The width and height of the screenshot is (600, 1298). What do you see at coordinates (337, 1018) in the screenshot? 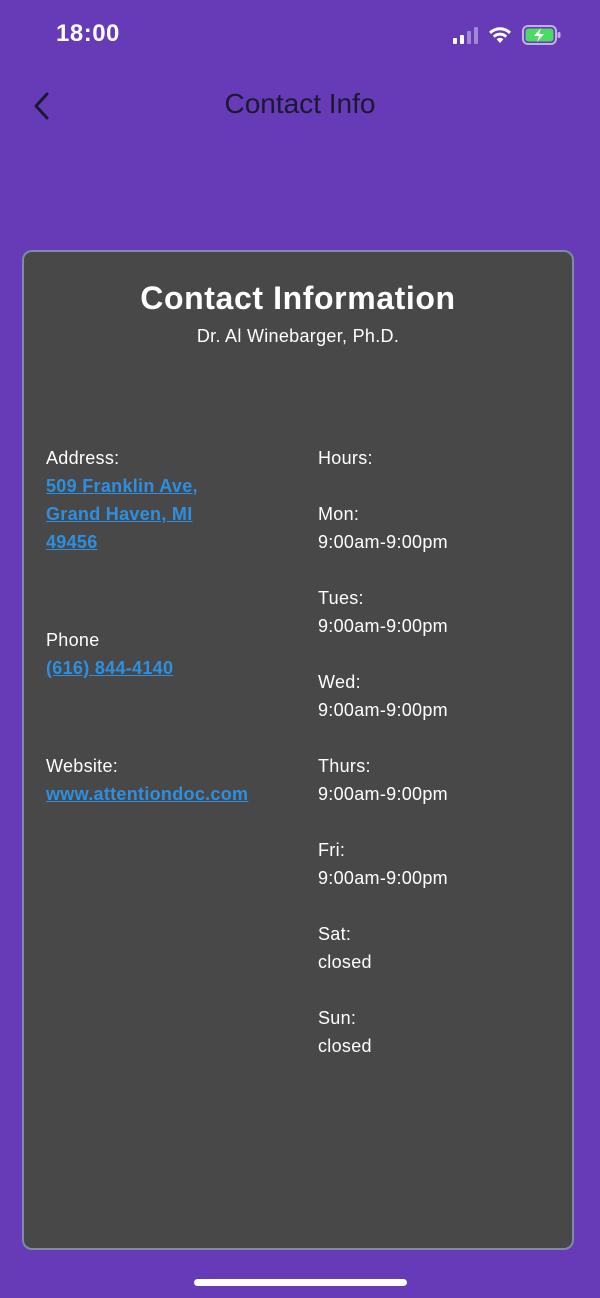
I see `hours-day: Sun:` at bounding box center [337, 1018].